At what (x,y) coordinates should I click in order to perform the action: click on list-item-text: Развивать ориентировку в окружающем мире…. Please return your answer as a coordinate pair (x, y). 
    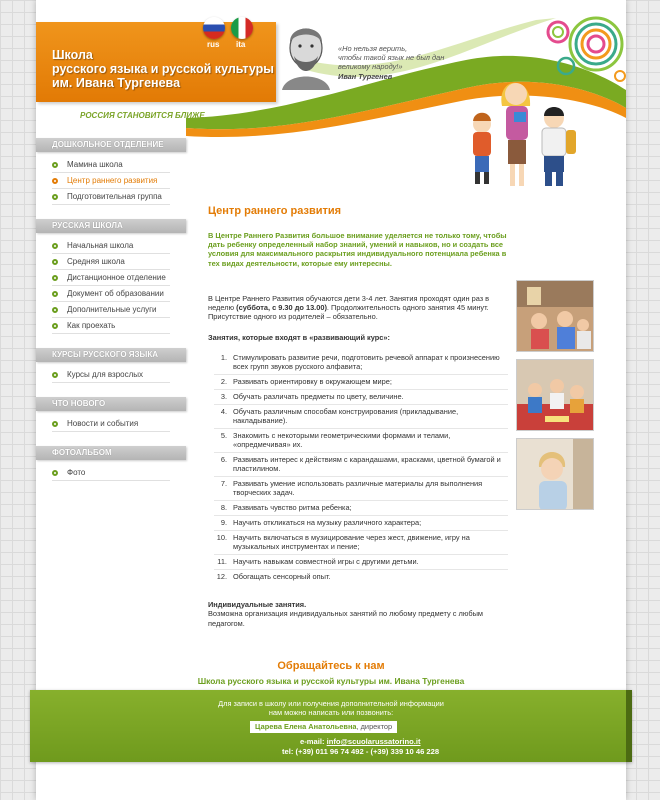
    Looking at the image, I should click on (312, 382).